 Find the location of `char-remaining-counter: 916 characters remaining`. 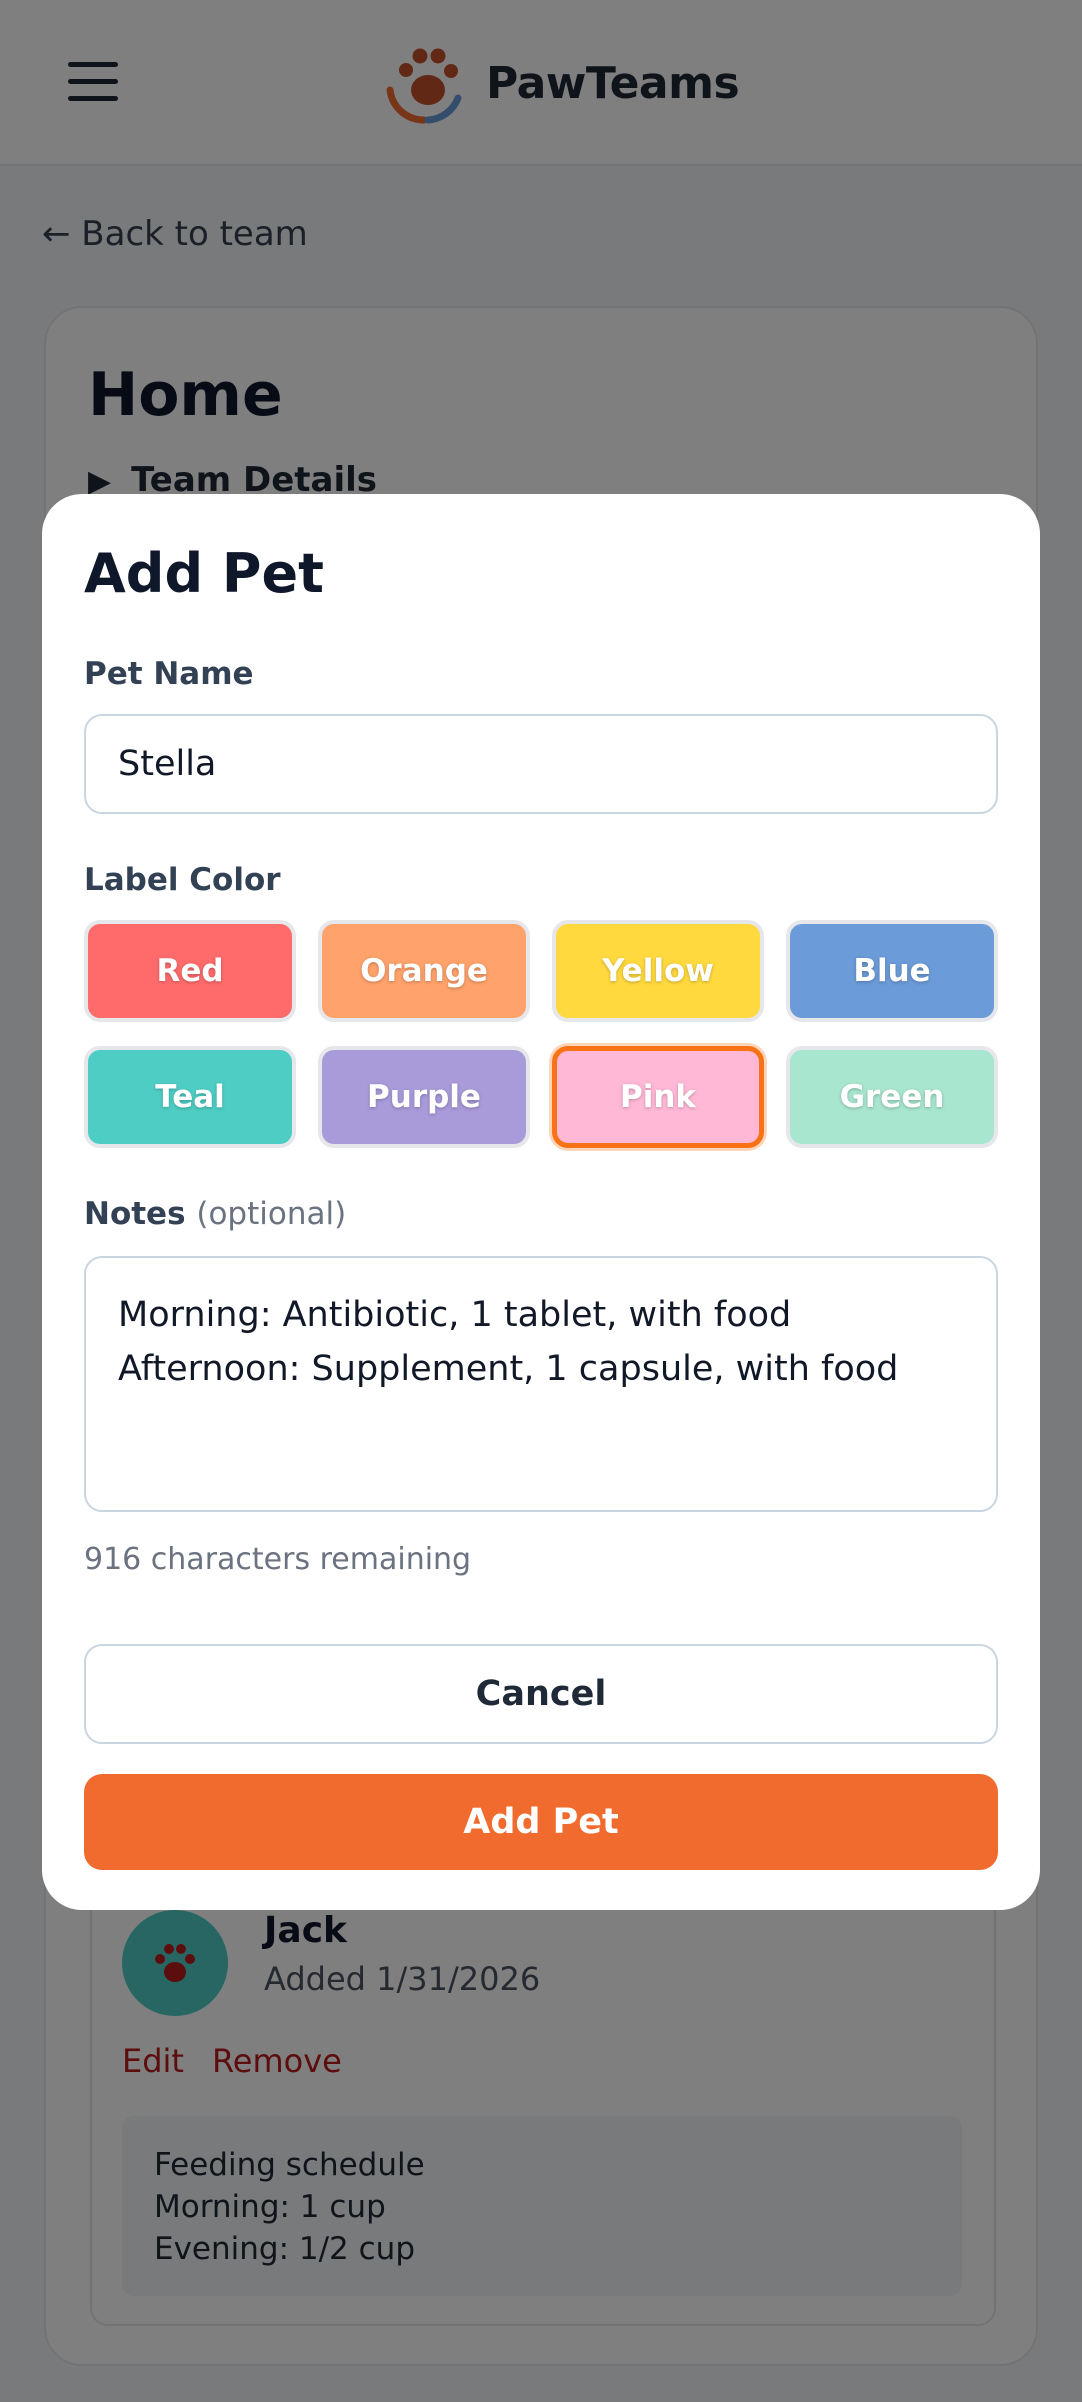

char-remaining-counter: 916 characters remaining is located at coordinates (278, 1559).